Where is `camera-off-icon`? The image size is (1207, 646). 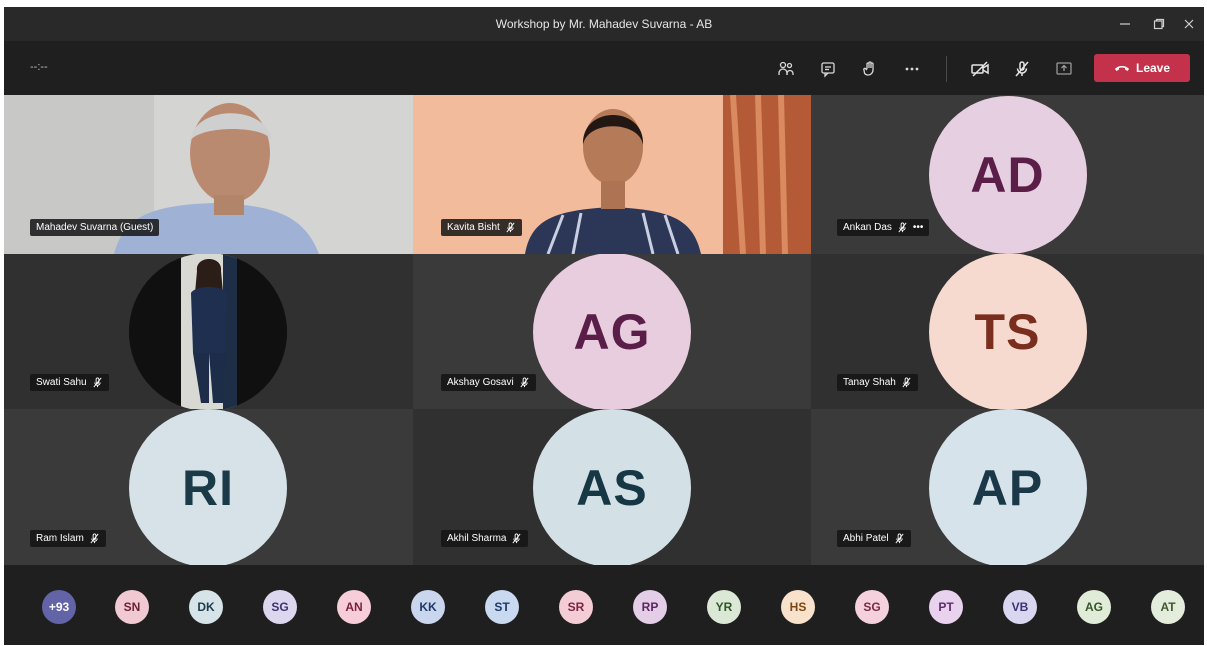 camera-off-icon is located at coordinates (980, 69).